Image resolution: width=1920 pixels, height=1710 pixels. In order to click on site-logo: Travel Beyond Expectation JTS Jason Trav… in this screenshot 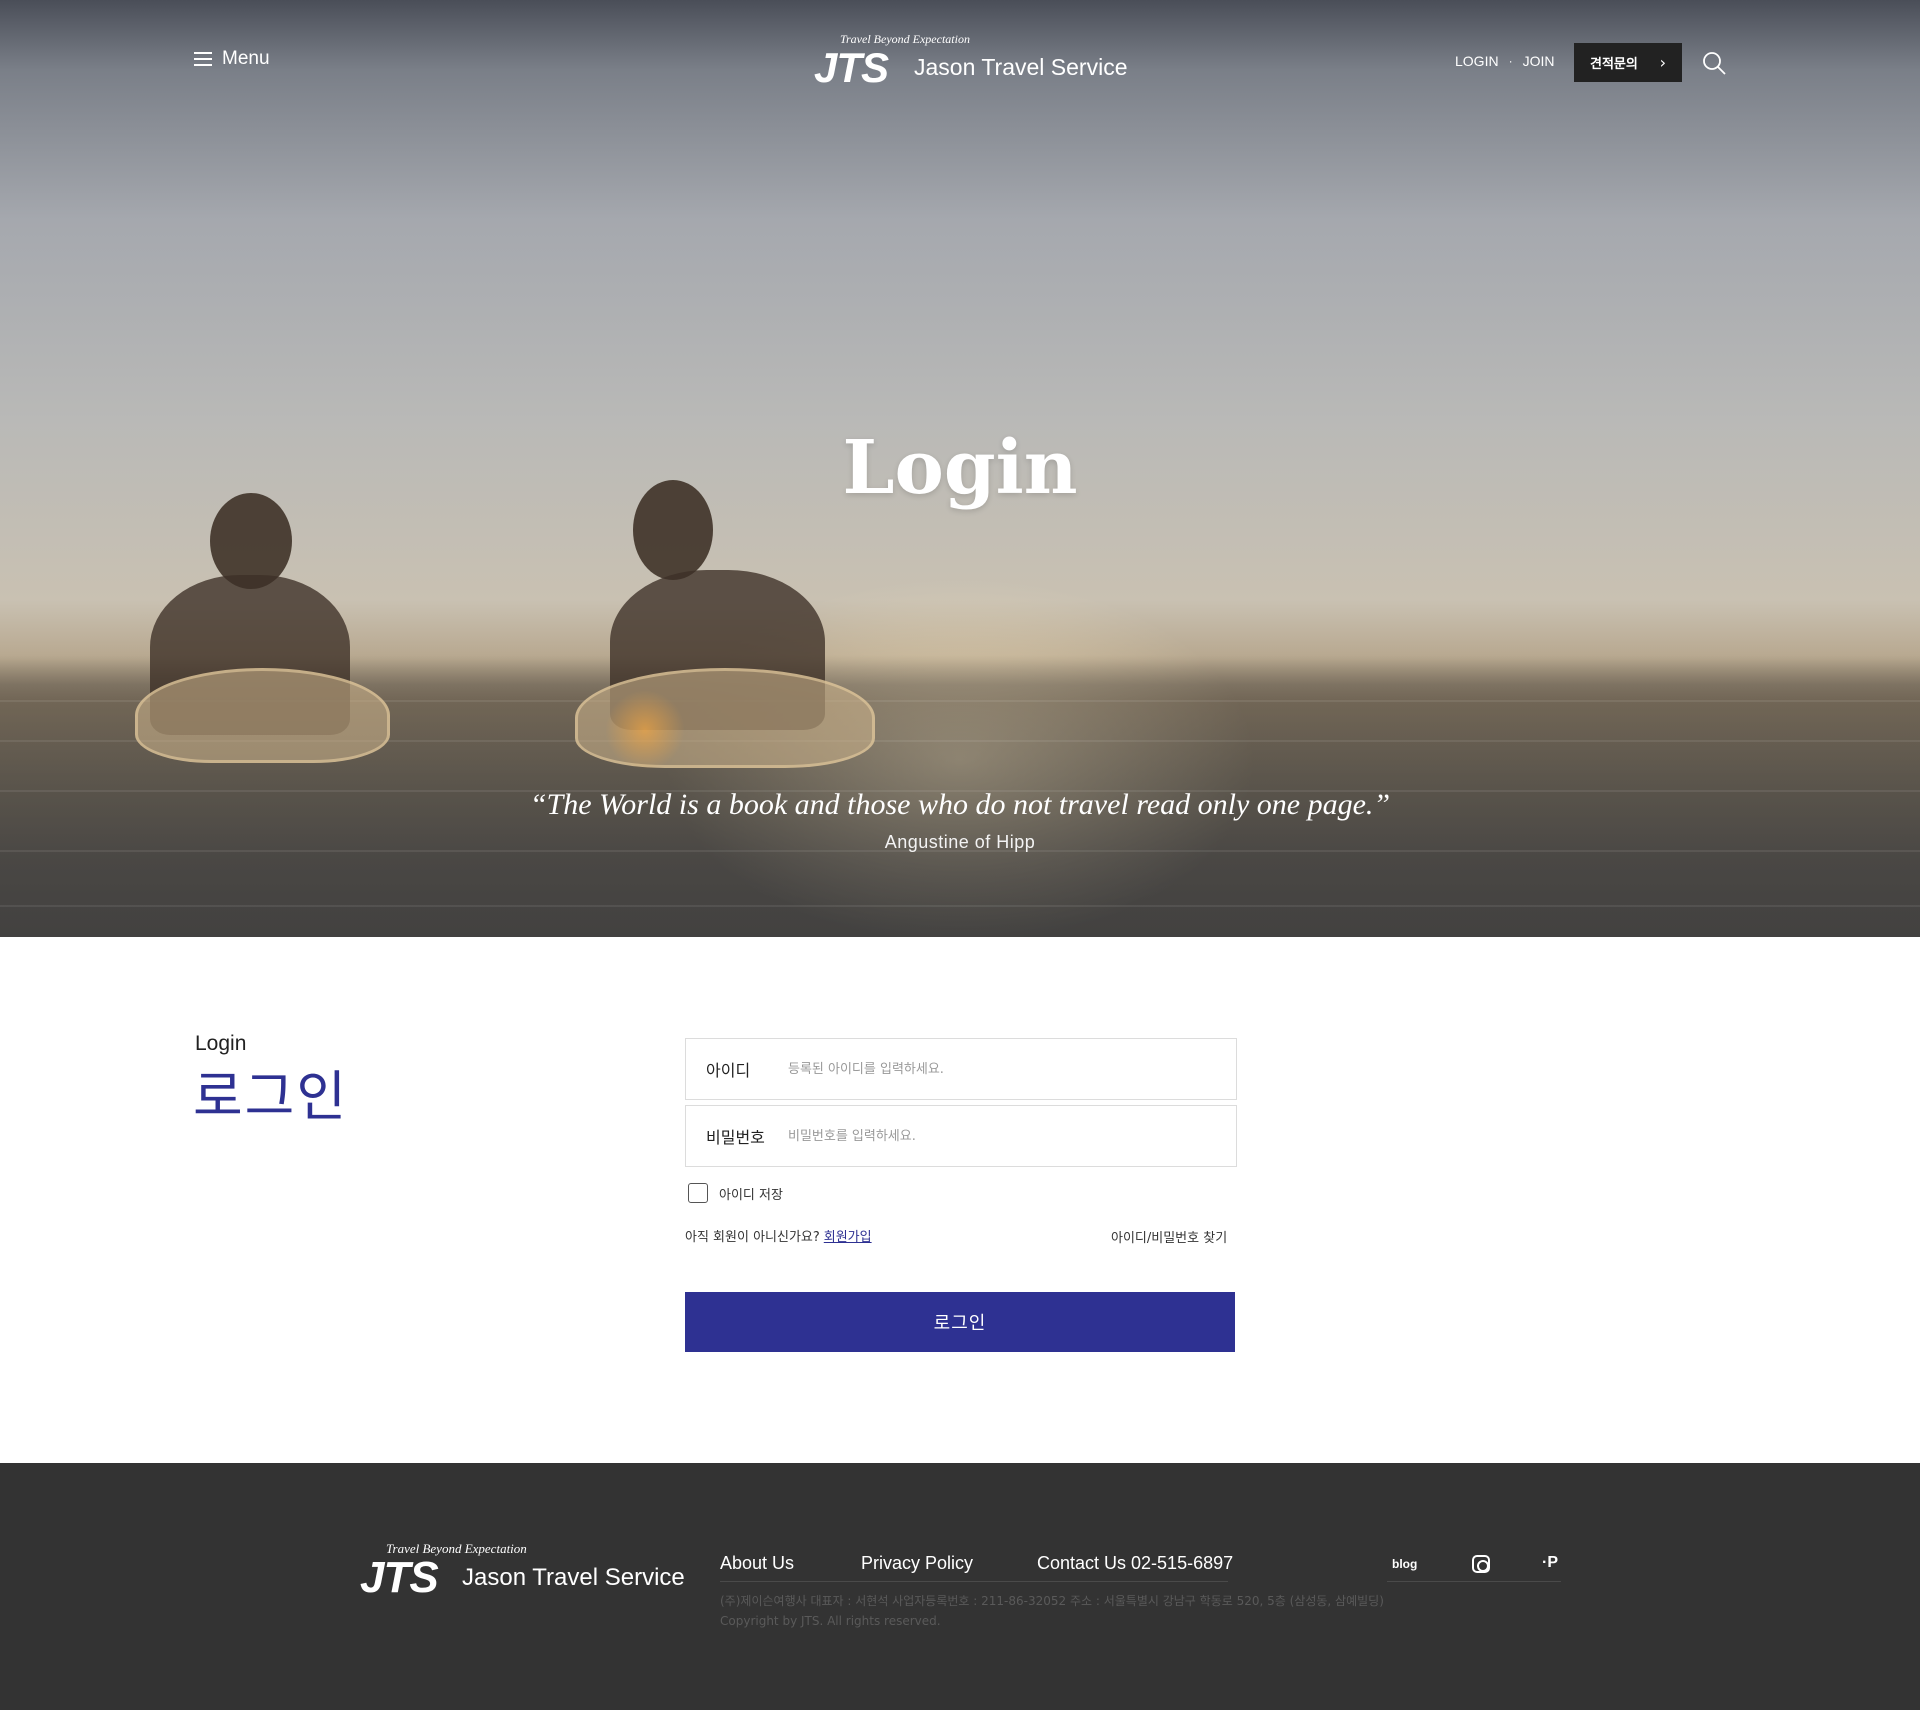, I will do `click(970, 61)`.